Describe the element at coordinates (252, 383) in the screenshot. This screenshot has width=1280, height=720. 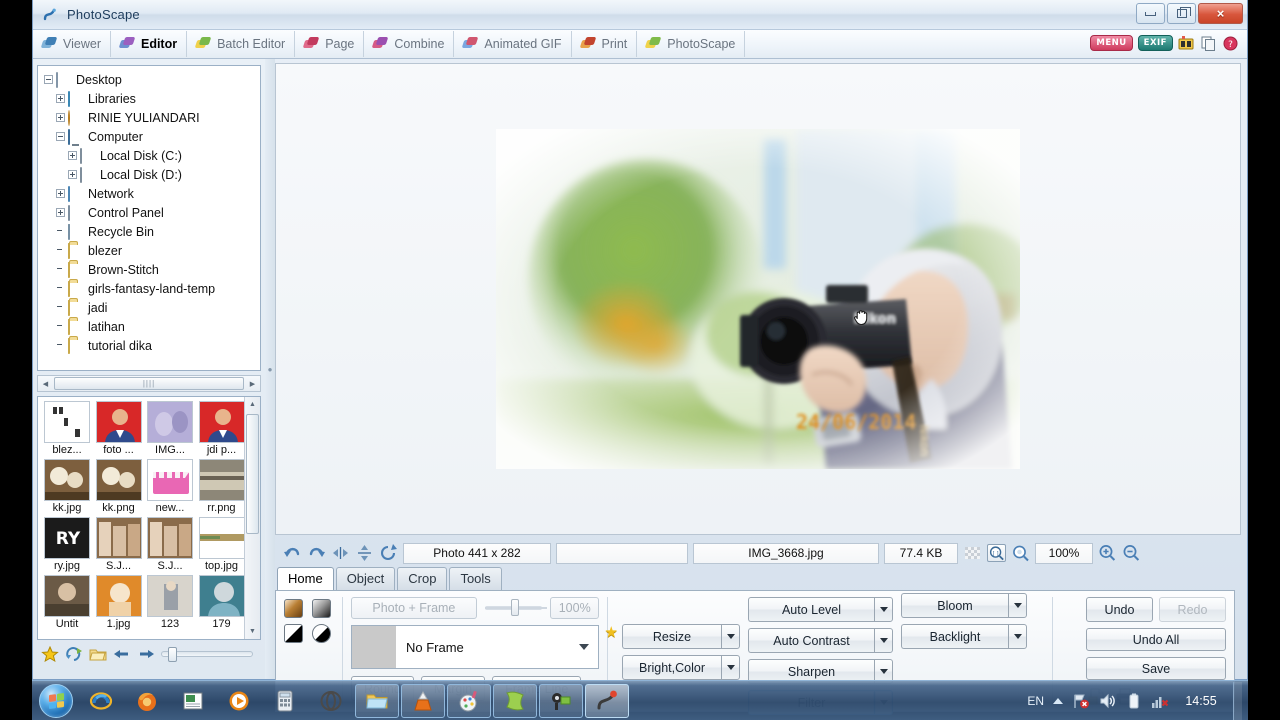
I see `scroll-right-button: ▶` at that location.